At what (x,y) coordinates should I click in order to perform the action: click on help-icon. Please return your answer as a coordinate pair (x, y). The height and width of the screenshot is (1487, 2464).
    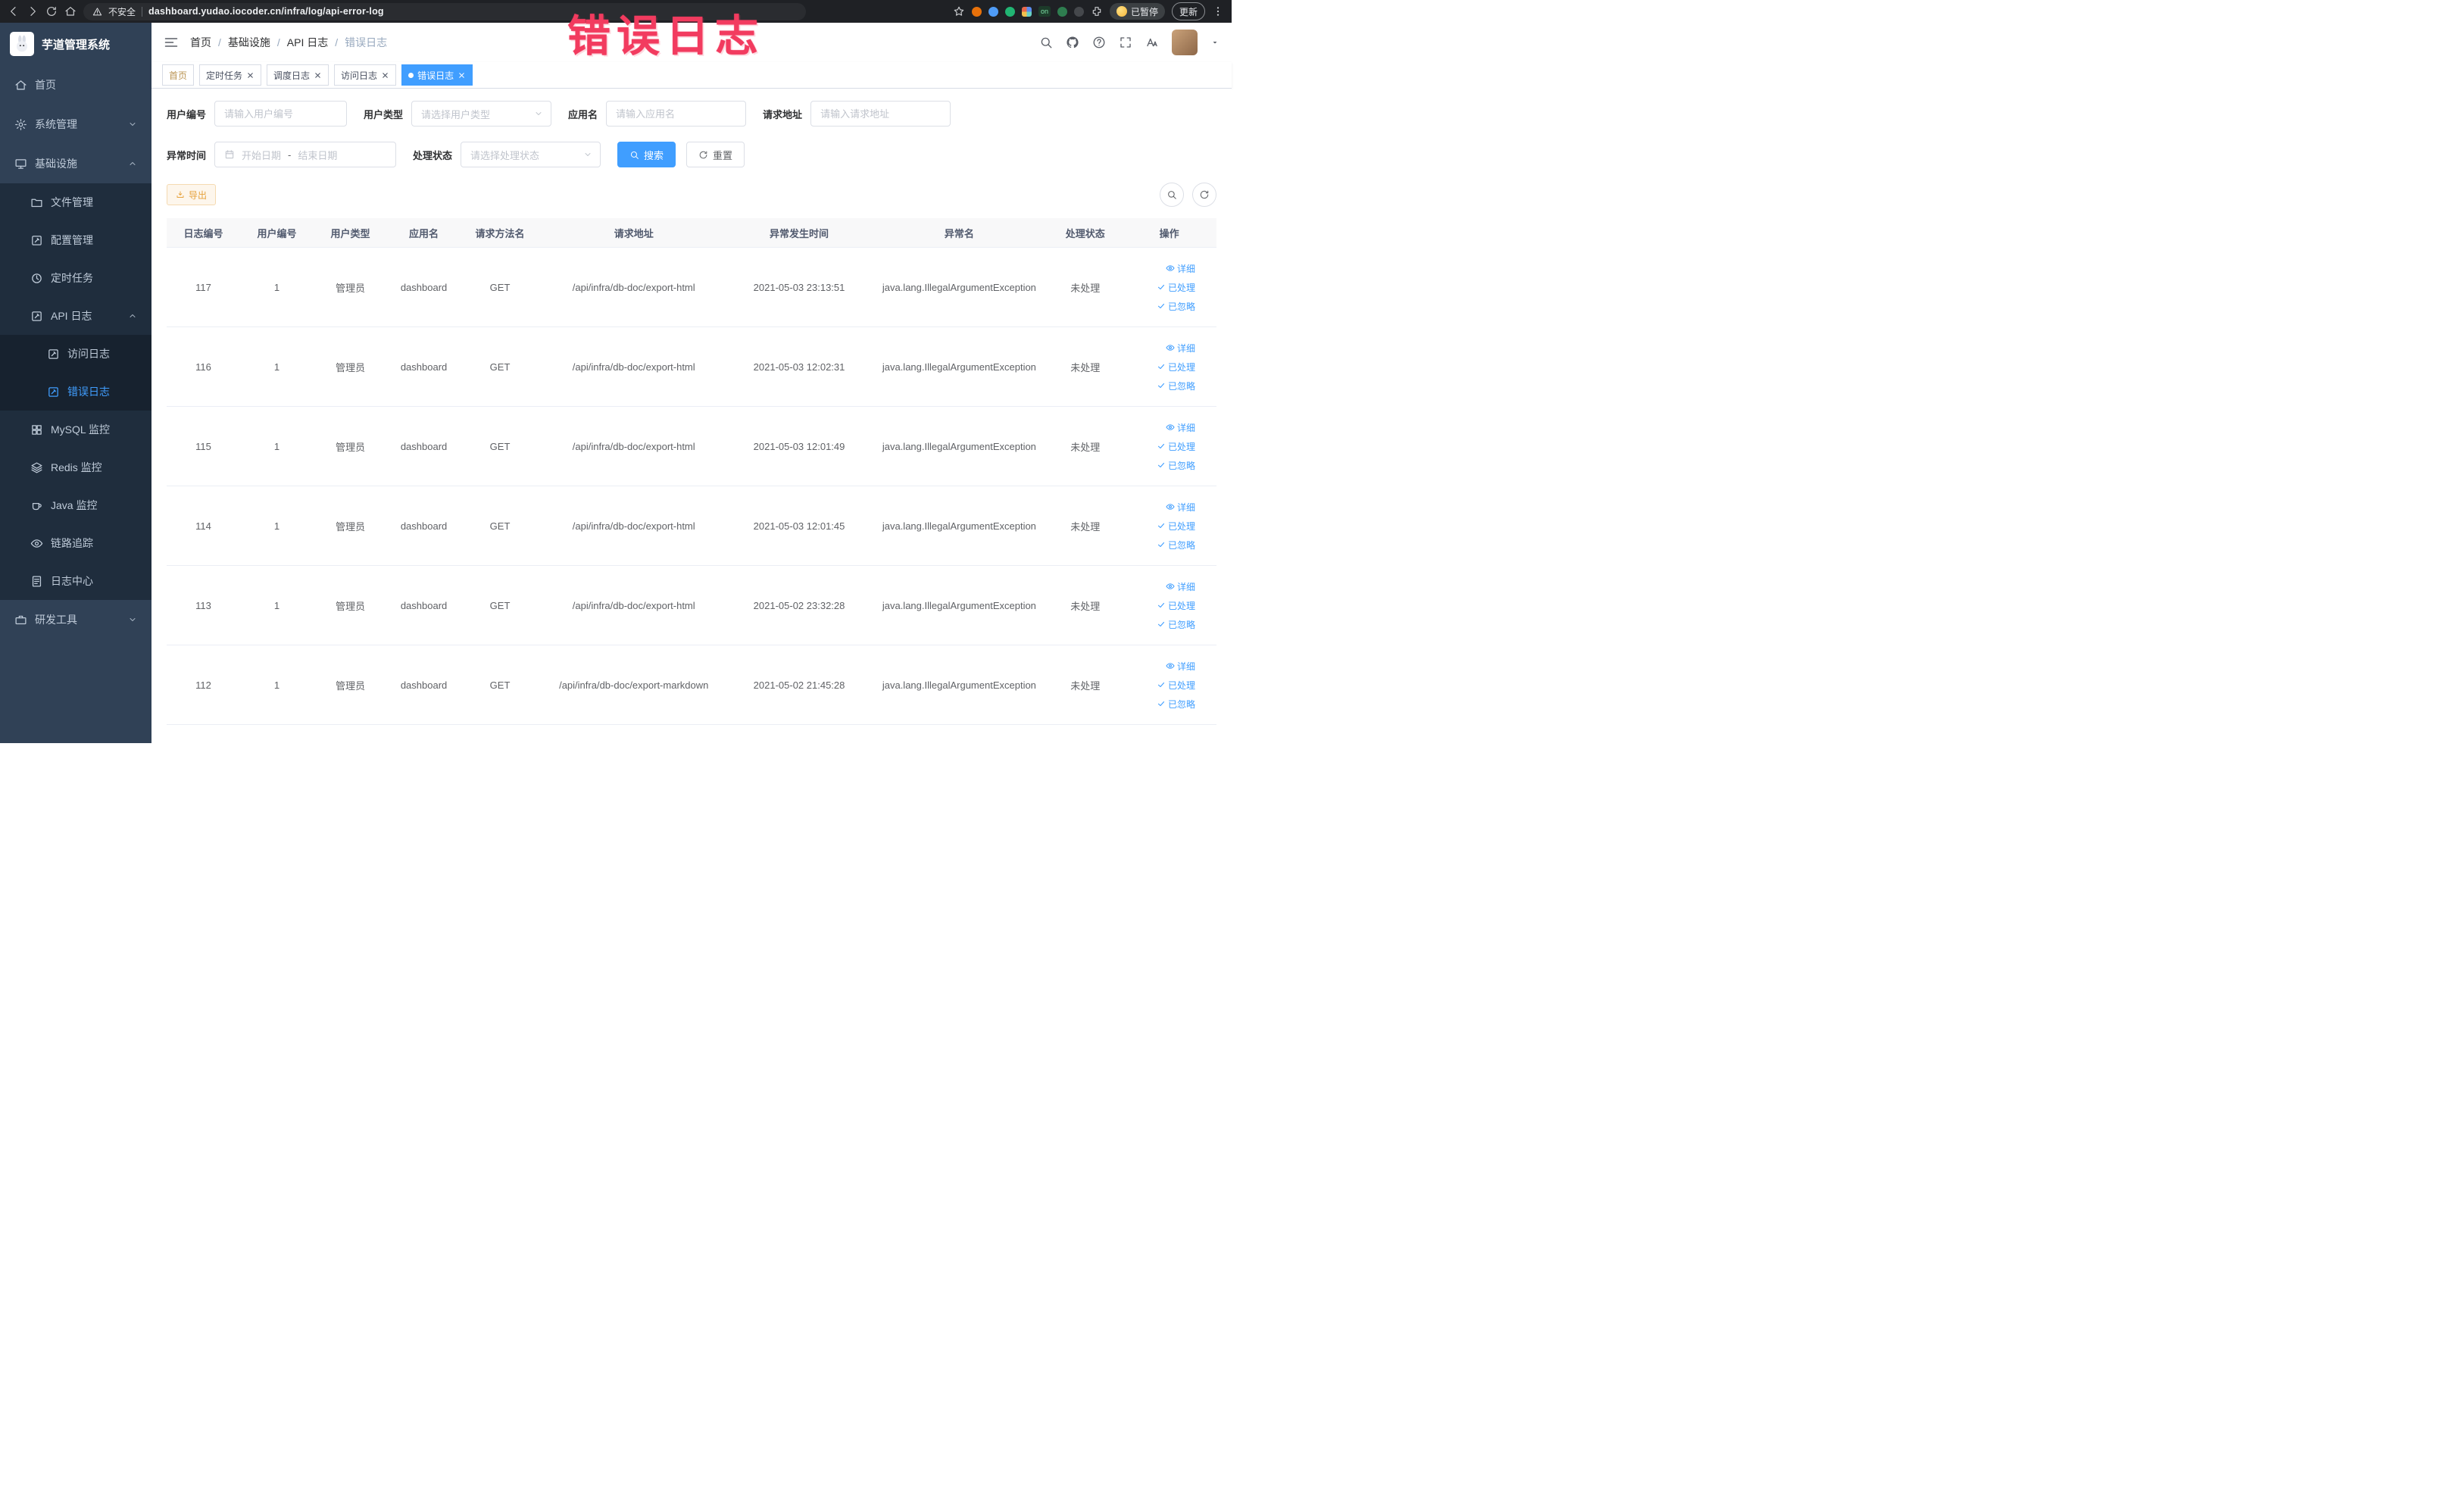
    Looking at the image, I should click on (1099, 42).